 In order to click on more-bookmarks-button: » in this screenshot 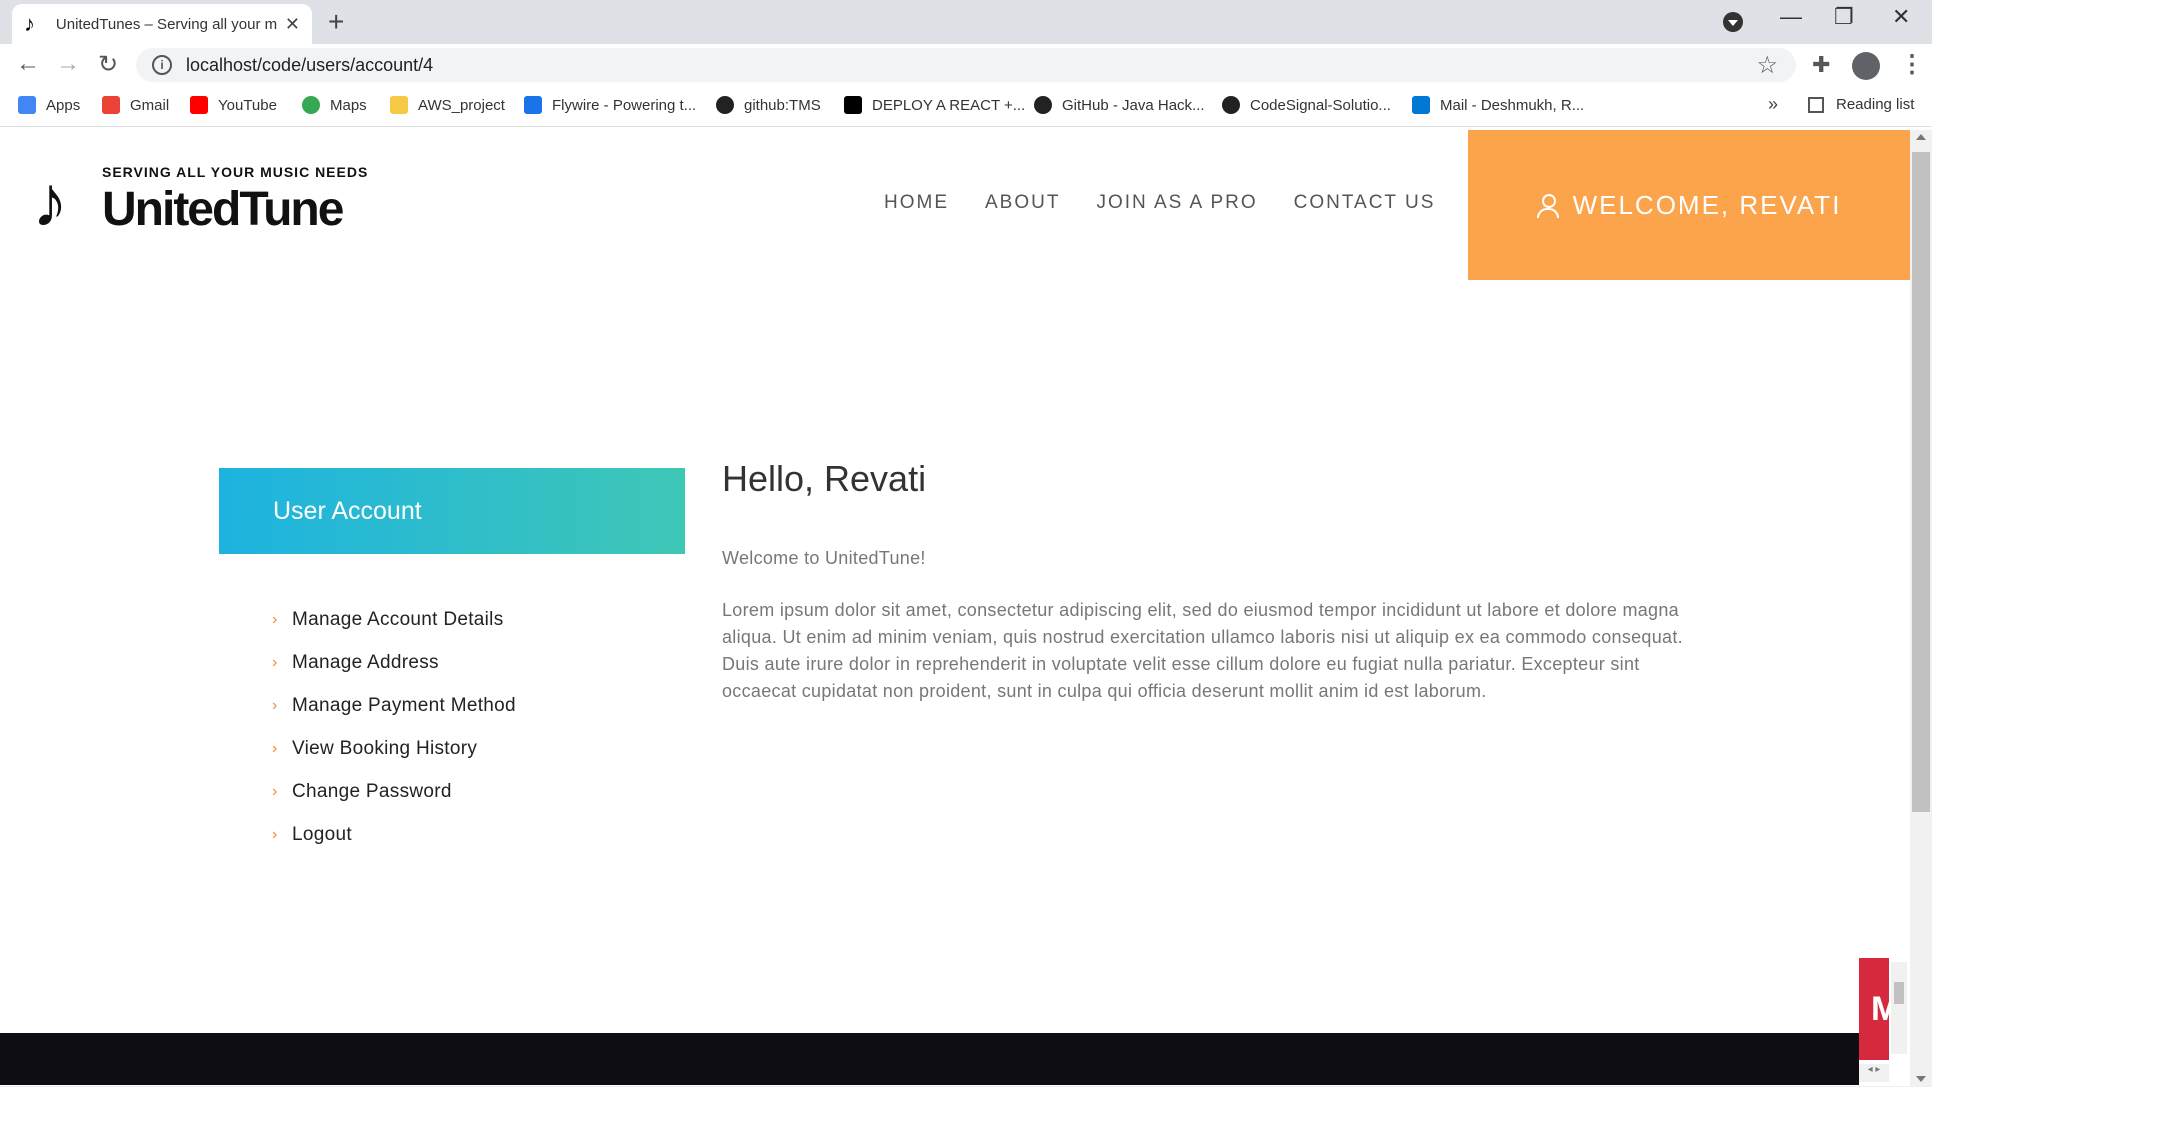, I will do `click(1773, 104)`.